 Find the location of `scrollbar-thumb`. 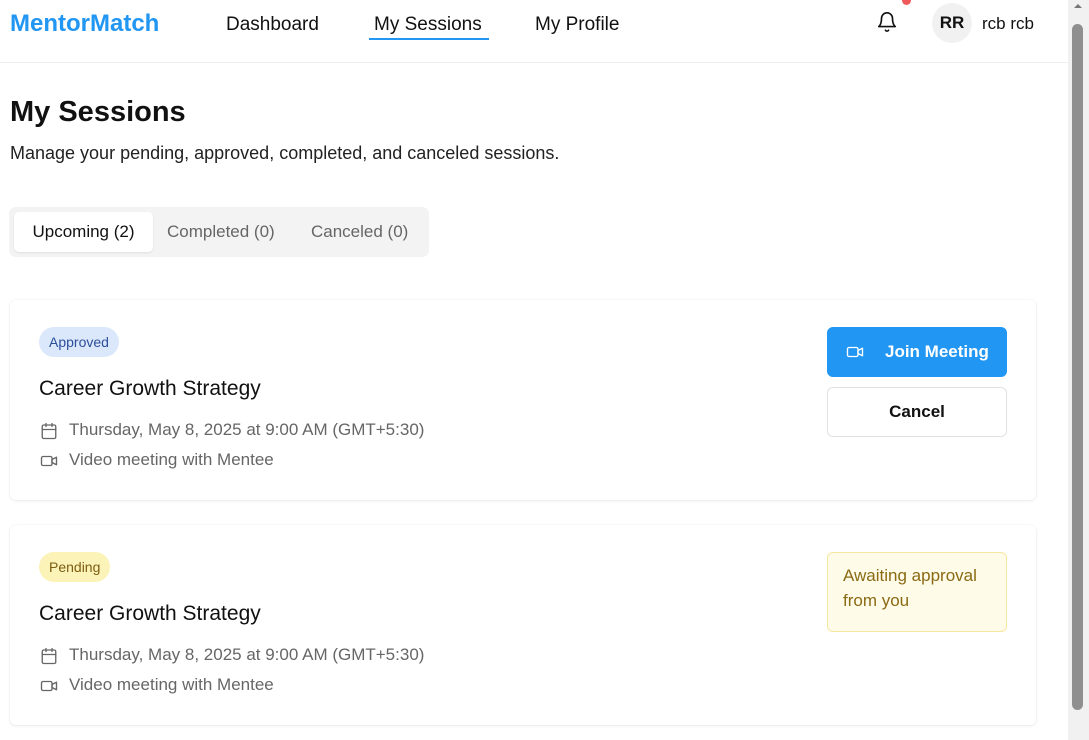

scrollbar-thumb is located at coordinates (1077, 367).